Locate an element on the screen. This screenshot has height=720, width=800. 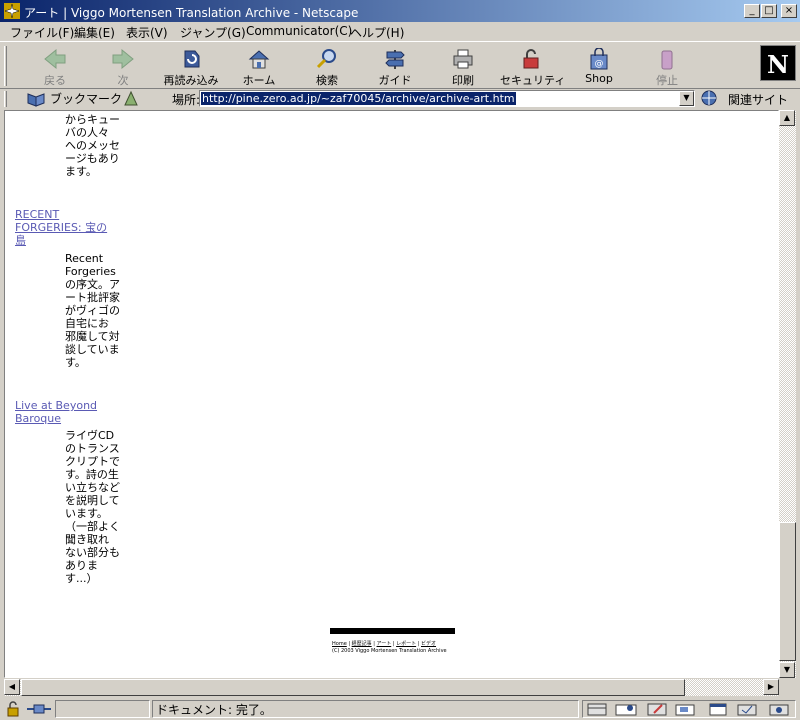
desc-line: （一部よく is located at coordinates (92, 526).